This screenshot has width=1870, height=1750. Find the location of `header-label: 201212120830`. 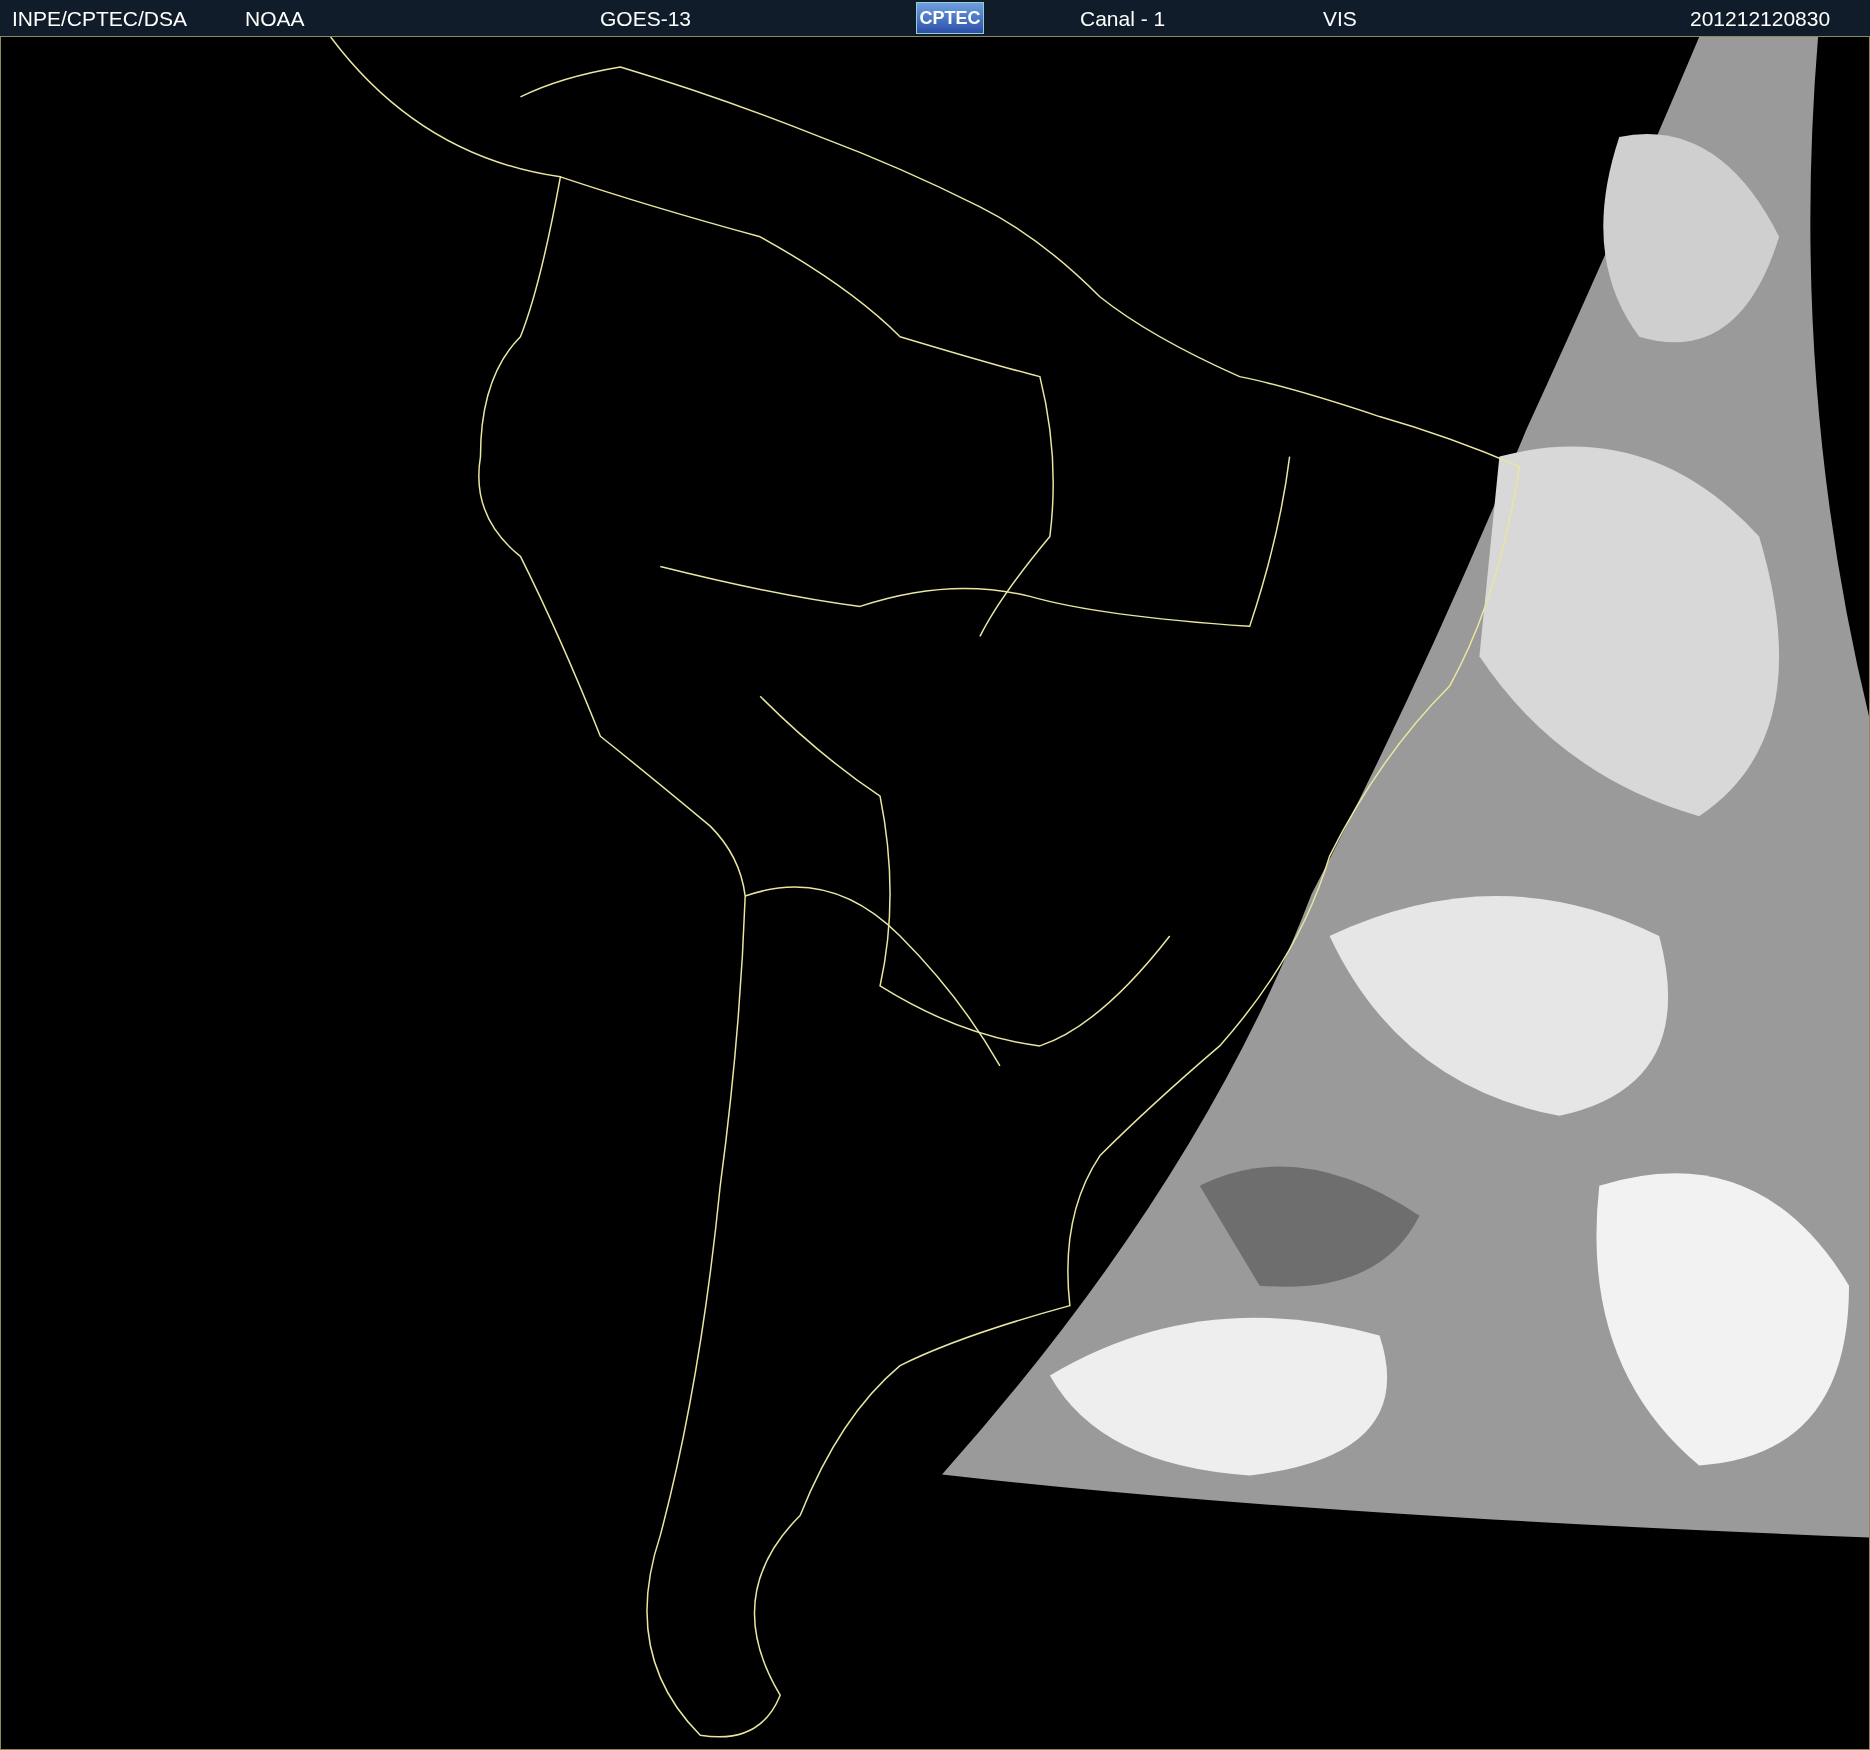

header-label: 201212120830 is located at coordinates (1760, 19).